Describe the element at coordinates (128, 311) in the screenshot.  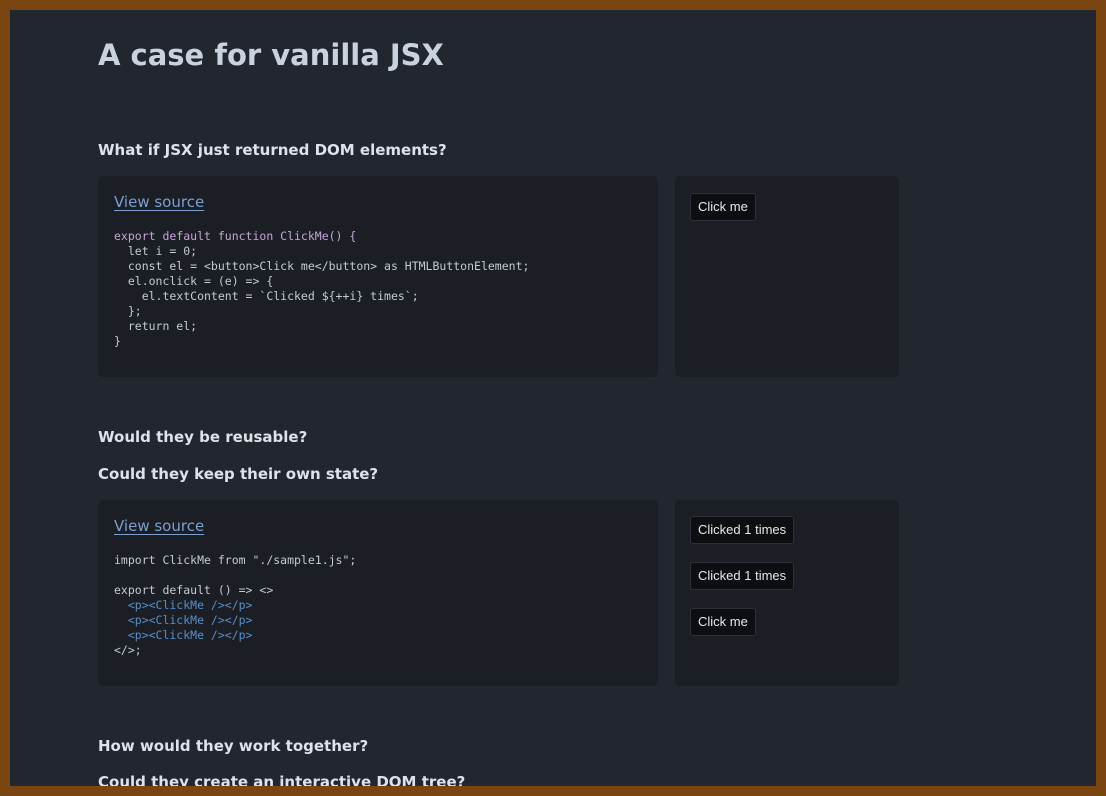
I see `code-line: };` at that location.